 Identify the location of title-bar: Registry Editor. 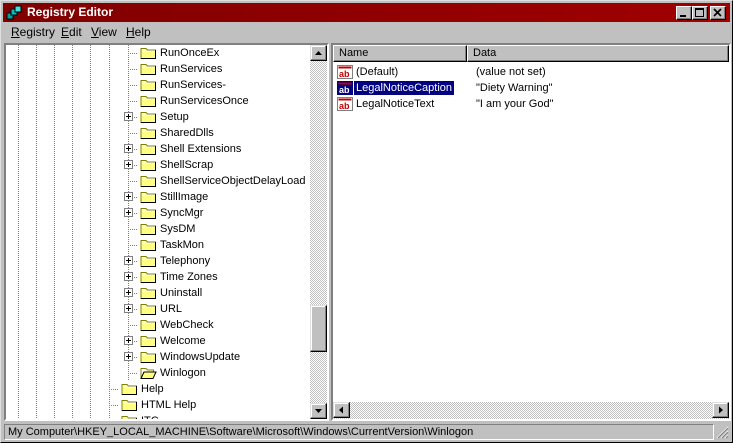
(366, 12).